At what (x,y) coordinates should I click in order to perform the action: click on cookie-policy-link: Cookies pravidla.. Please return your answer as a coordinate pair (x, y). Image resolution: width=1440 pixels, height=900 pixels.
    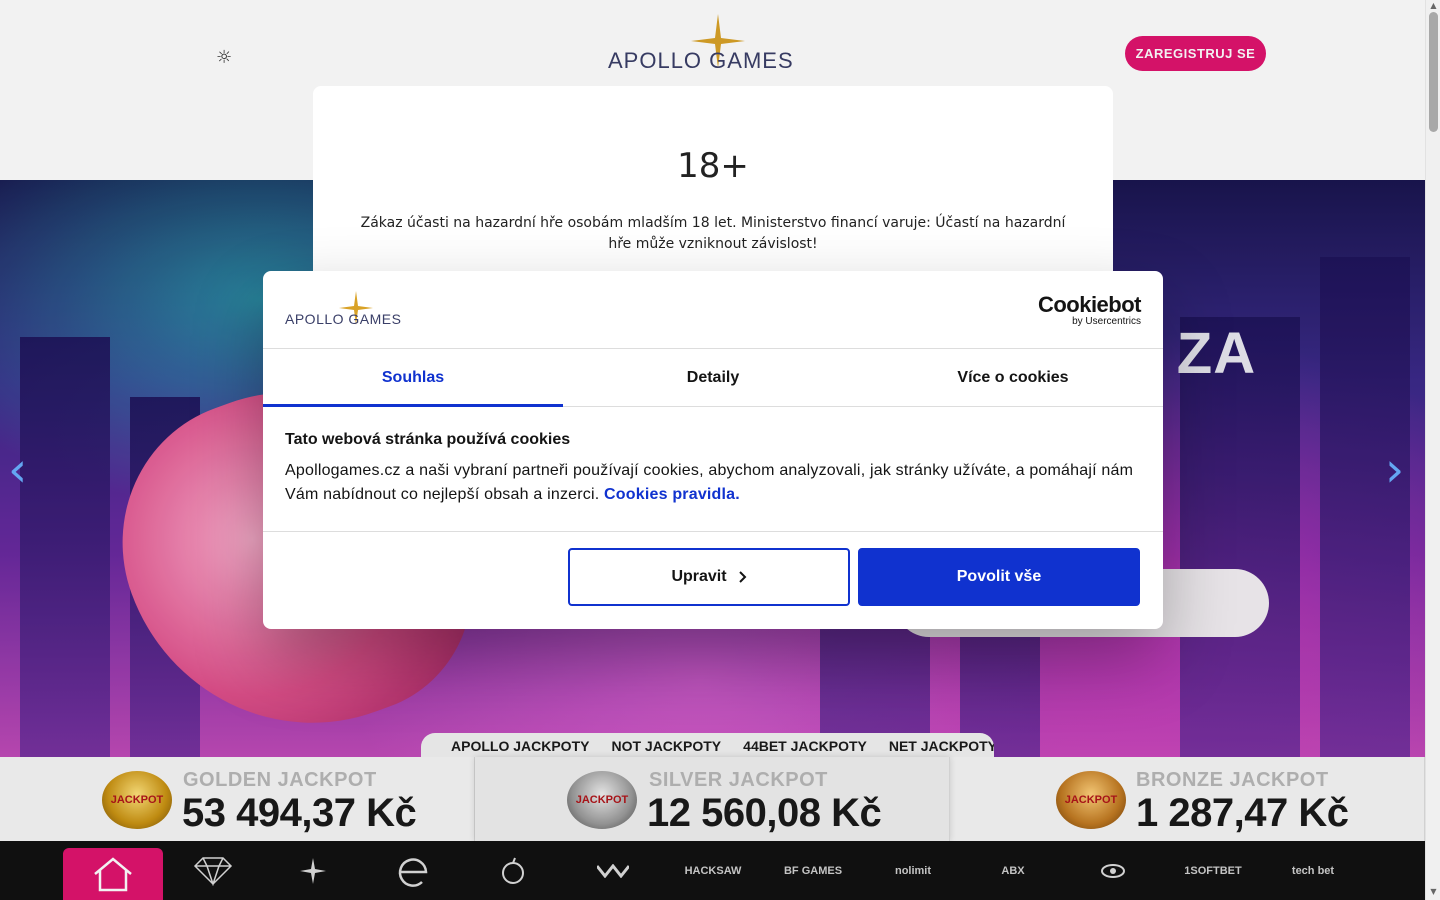
    Looking at the image, I should click on (672, 494).